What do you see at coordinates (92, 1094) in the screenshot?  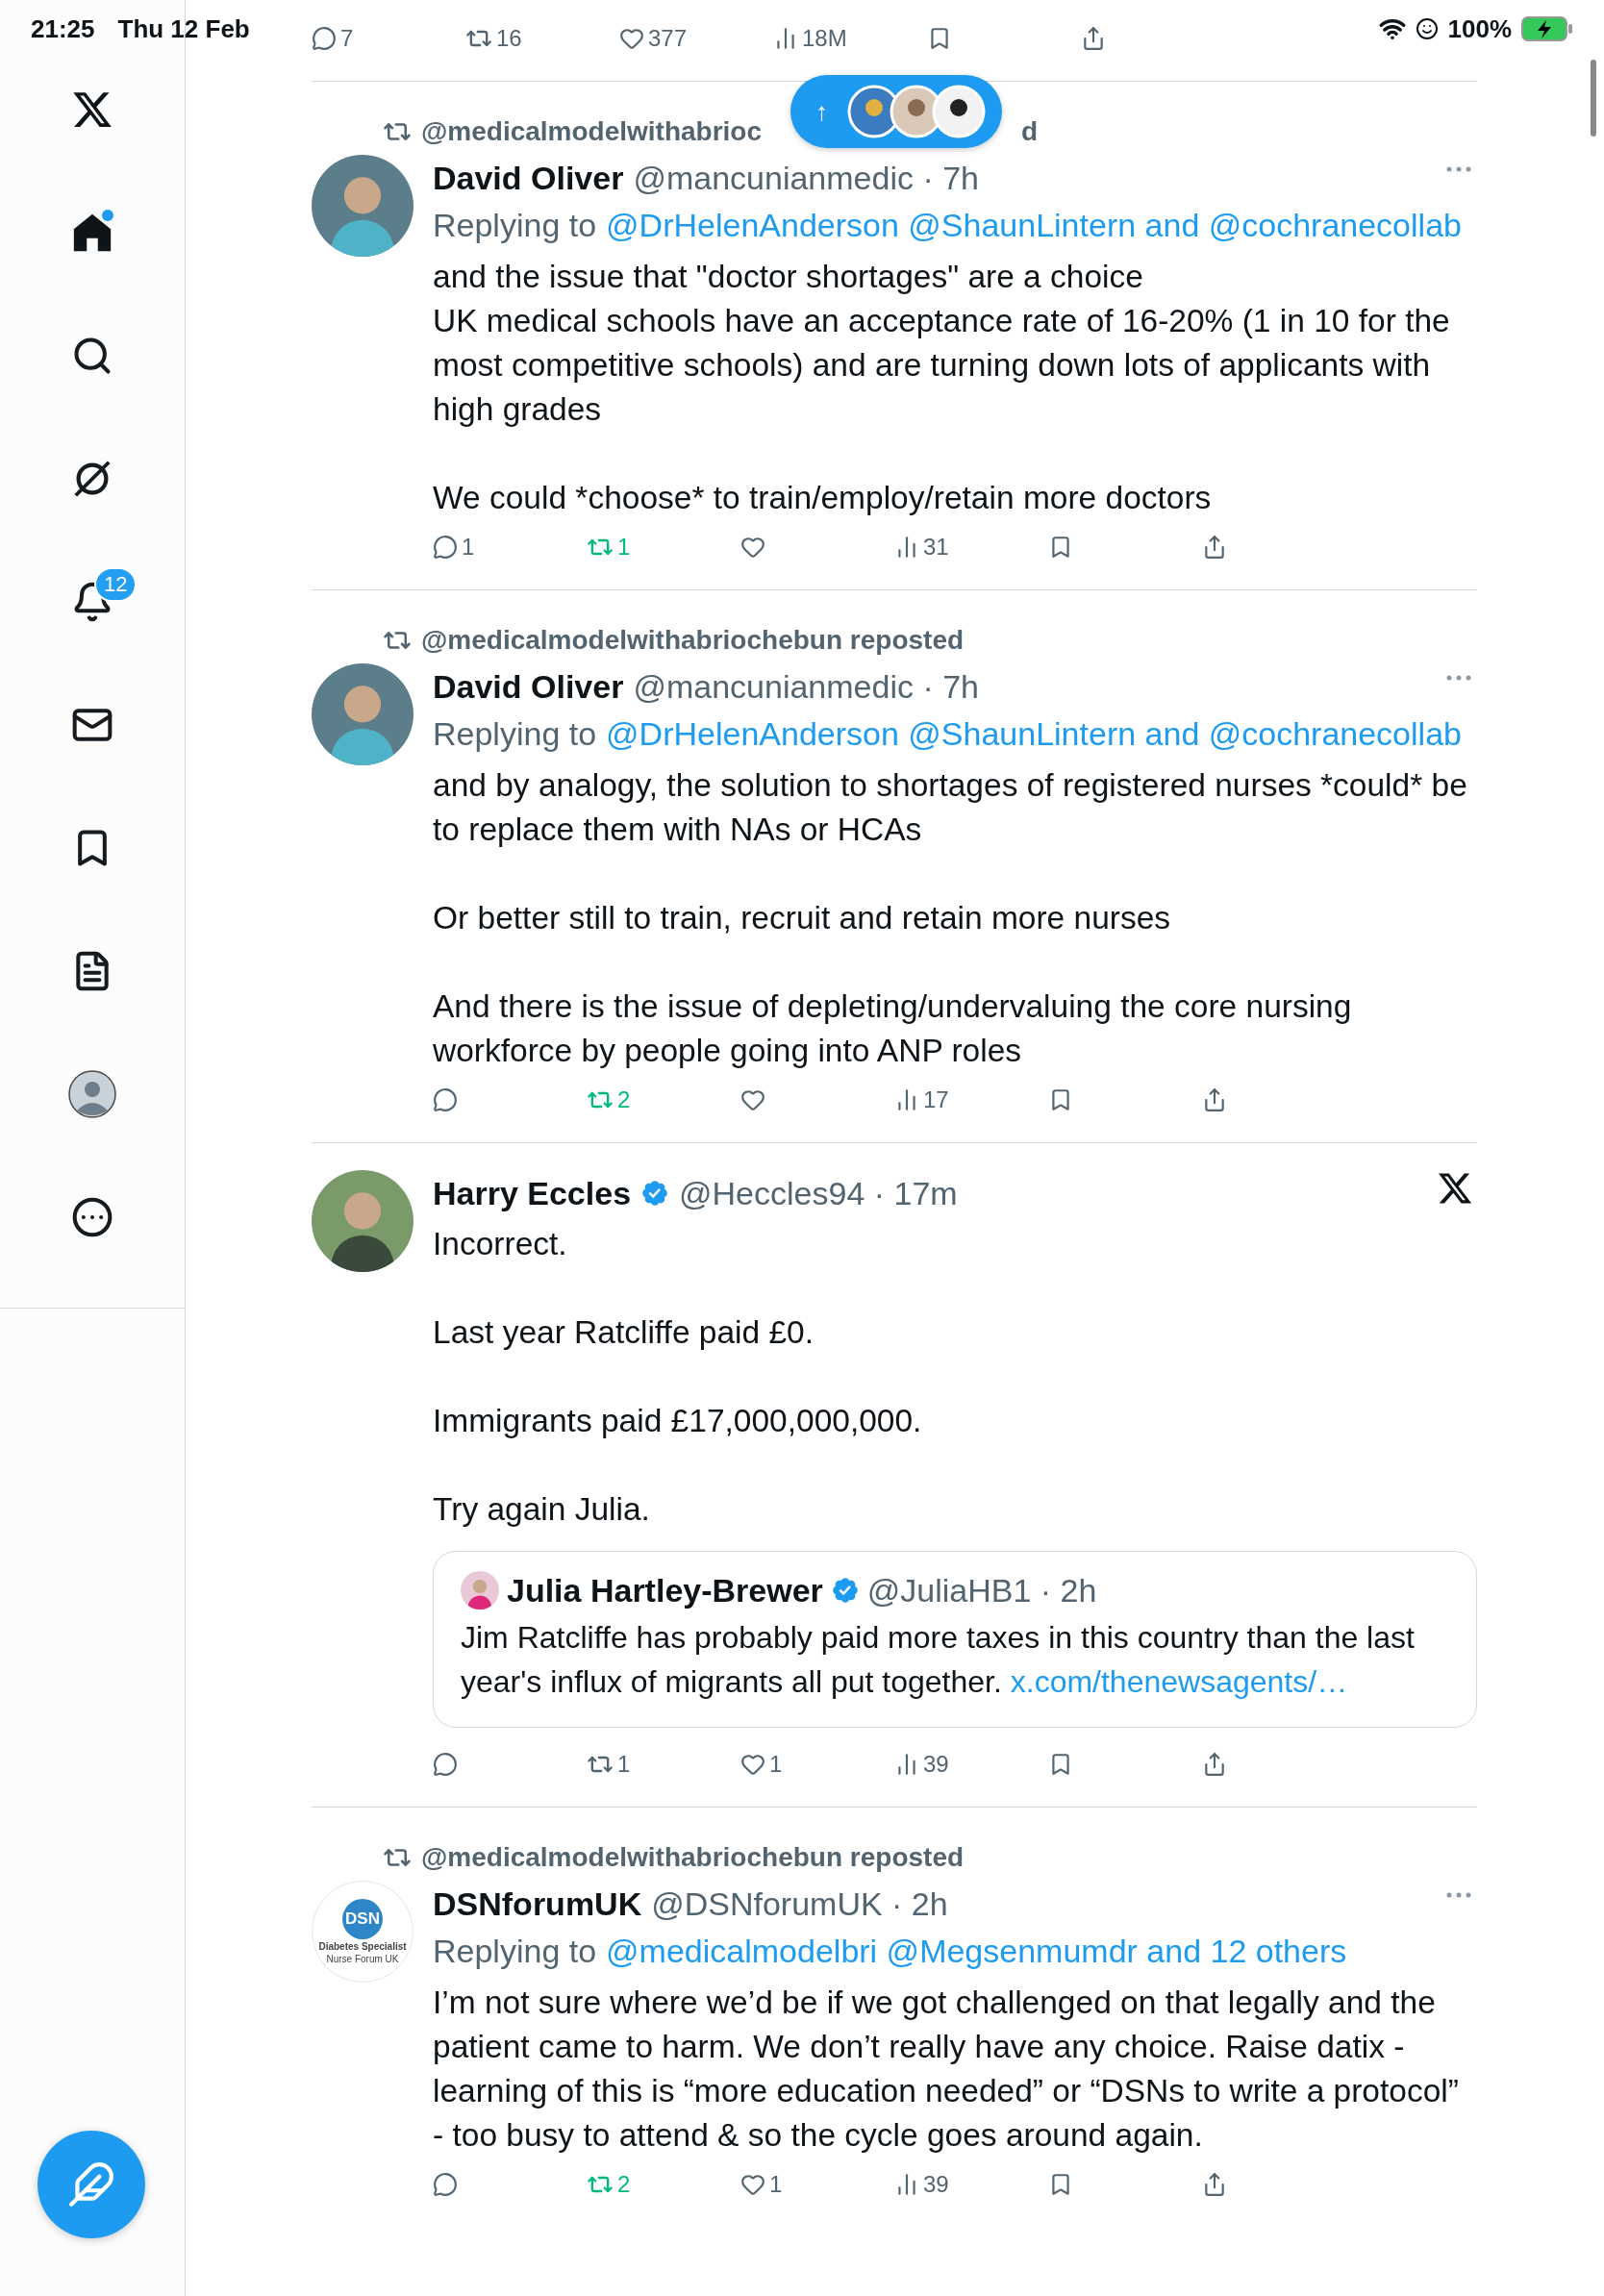 I see `profile-avatar-icon` at bounding box center [92, 1094].